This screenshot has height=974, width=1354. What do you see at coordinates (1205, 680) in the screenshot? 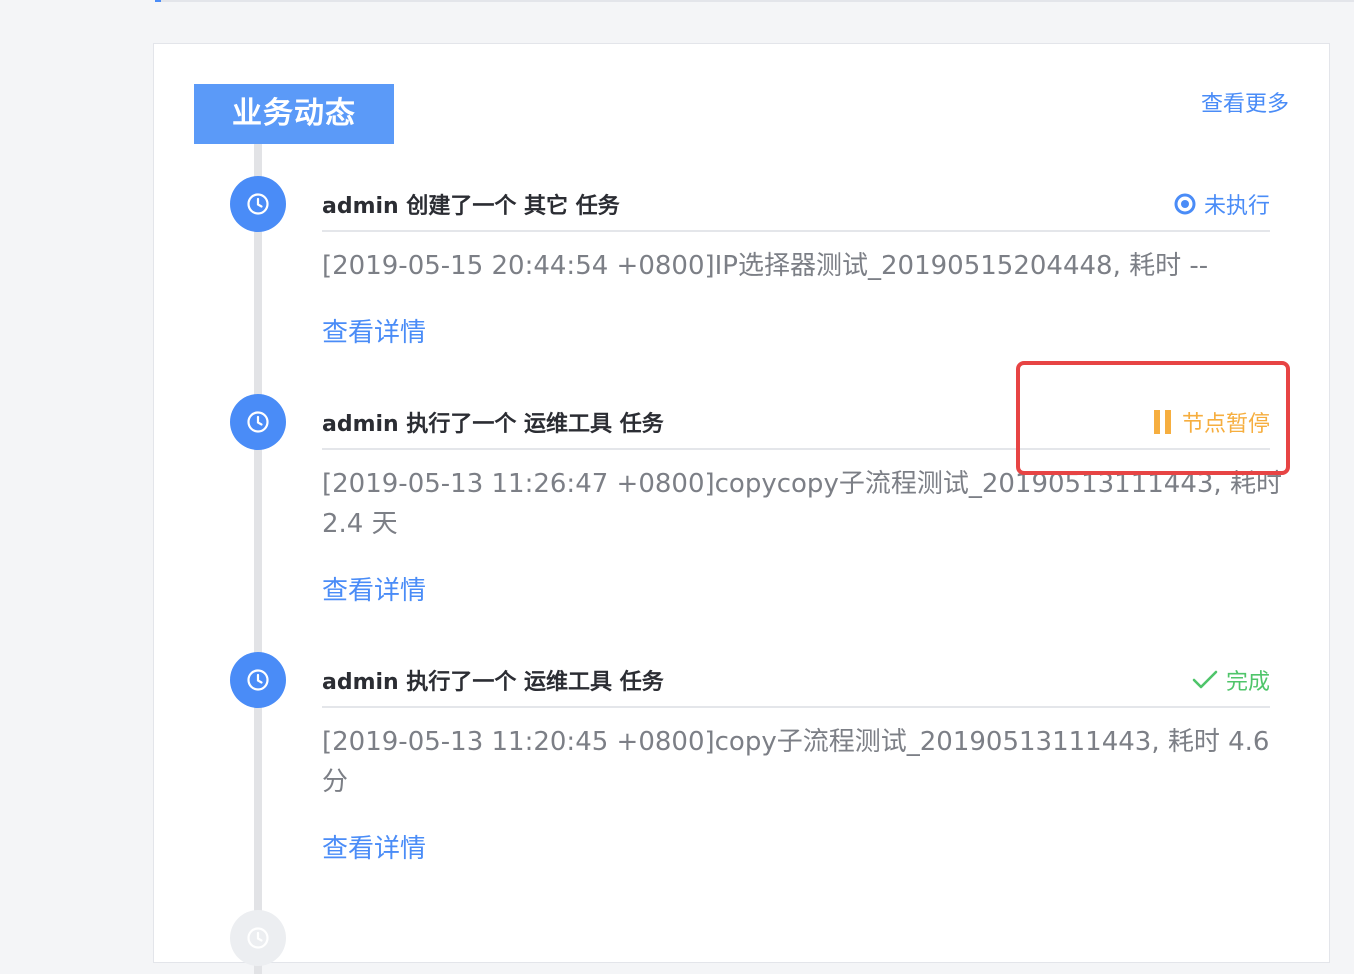
I see `check-icon` at bounding box center [1205, 680].